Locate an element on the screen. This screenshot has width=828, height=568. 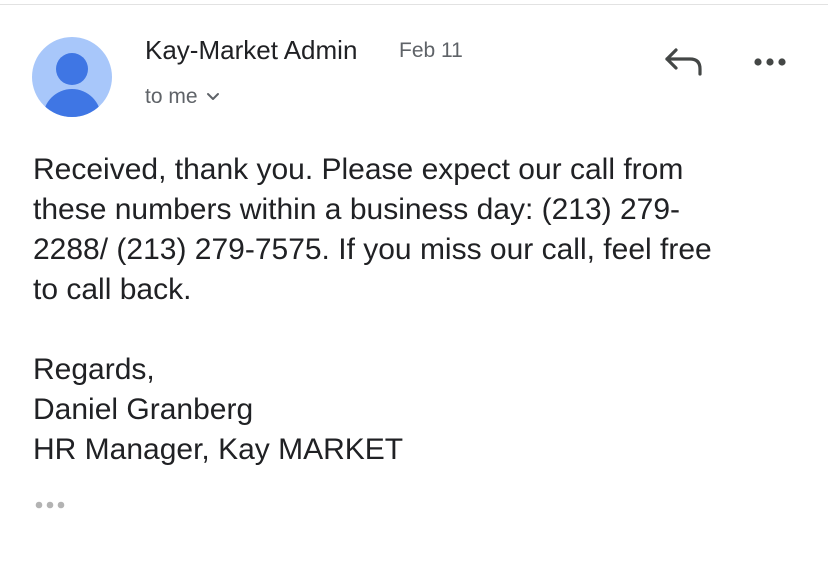
signature-name: Daniel Granberg is located at coordinates (143, 409).